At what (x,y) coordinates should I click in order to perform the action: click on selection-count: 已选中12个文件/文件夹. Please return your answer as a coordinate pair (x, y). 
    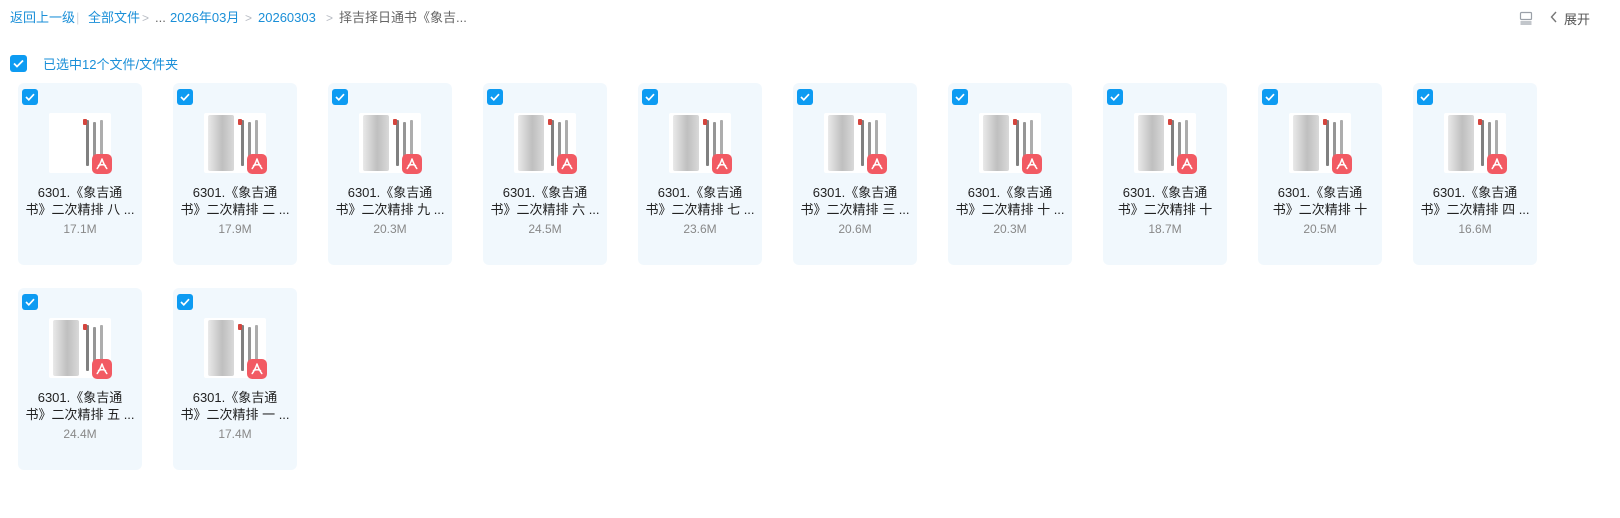
    Looking at the image, I should click on (111, 64).